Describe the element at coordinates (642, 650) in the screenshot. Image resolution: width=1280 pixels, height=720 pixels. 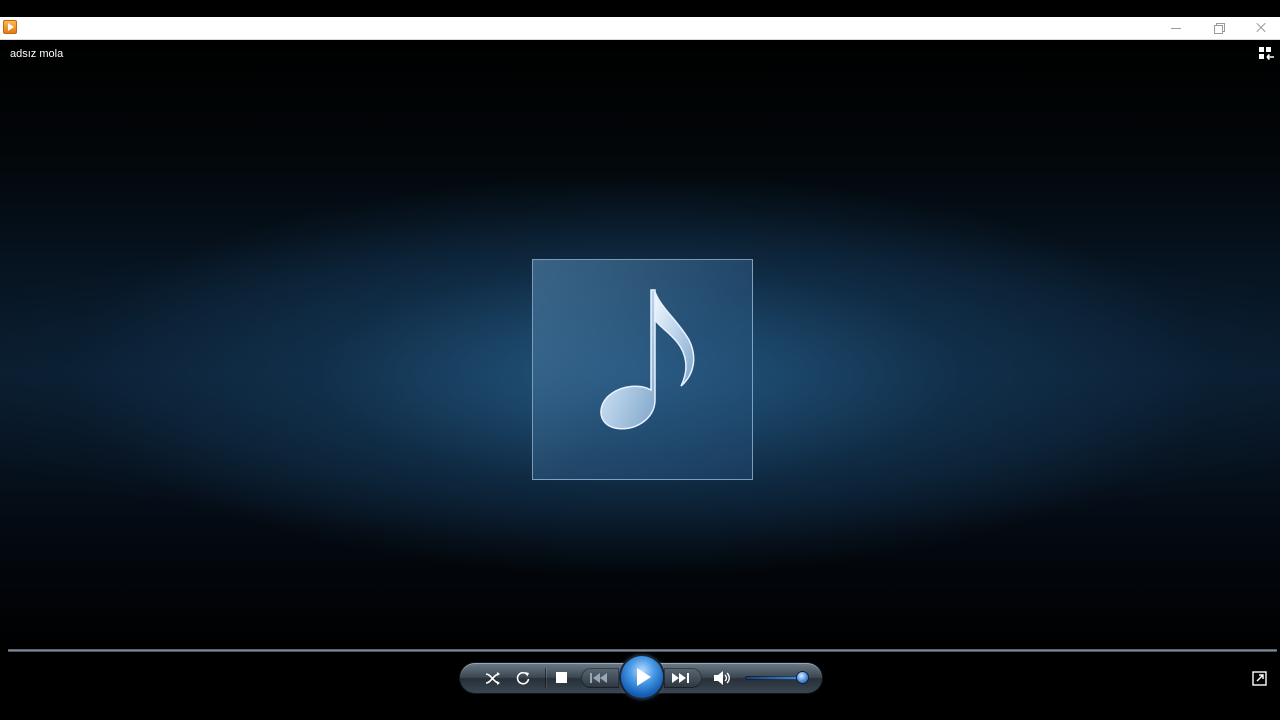
I see `seek-bar` at that location.